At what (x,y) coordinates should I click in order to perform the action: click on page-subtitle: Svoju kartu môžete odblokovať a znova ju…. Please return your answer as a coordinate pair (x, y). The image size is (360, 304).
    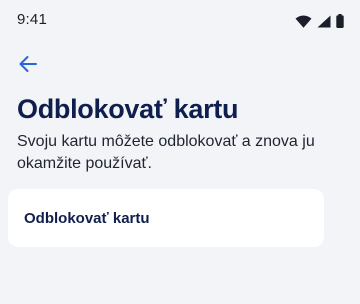
    Looking at the image, I should click on (166, 152).